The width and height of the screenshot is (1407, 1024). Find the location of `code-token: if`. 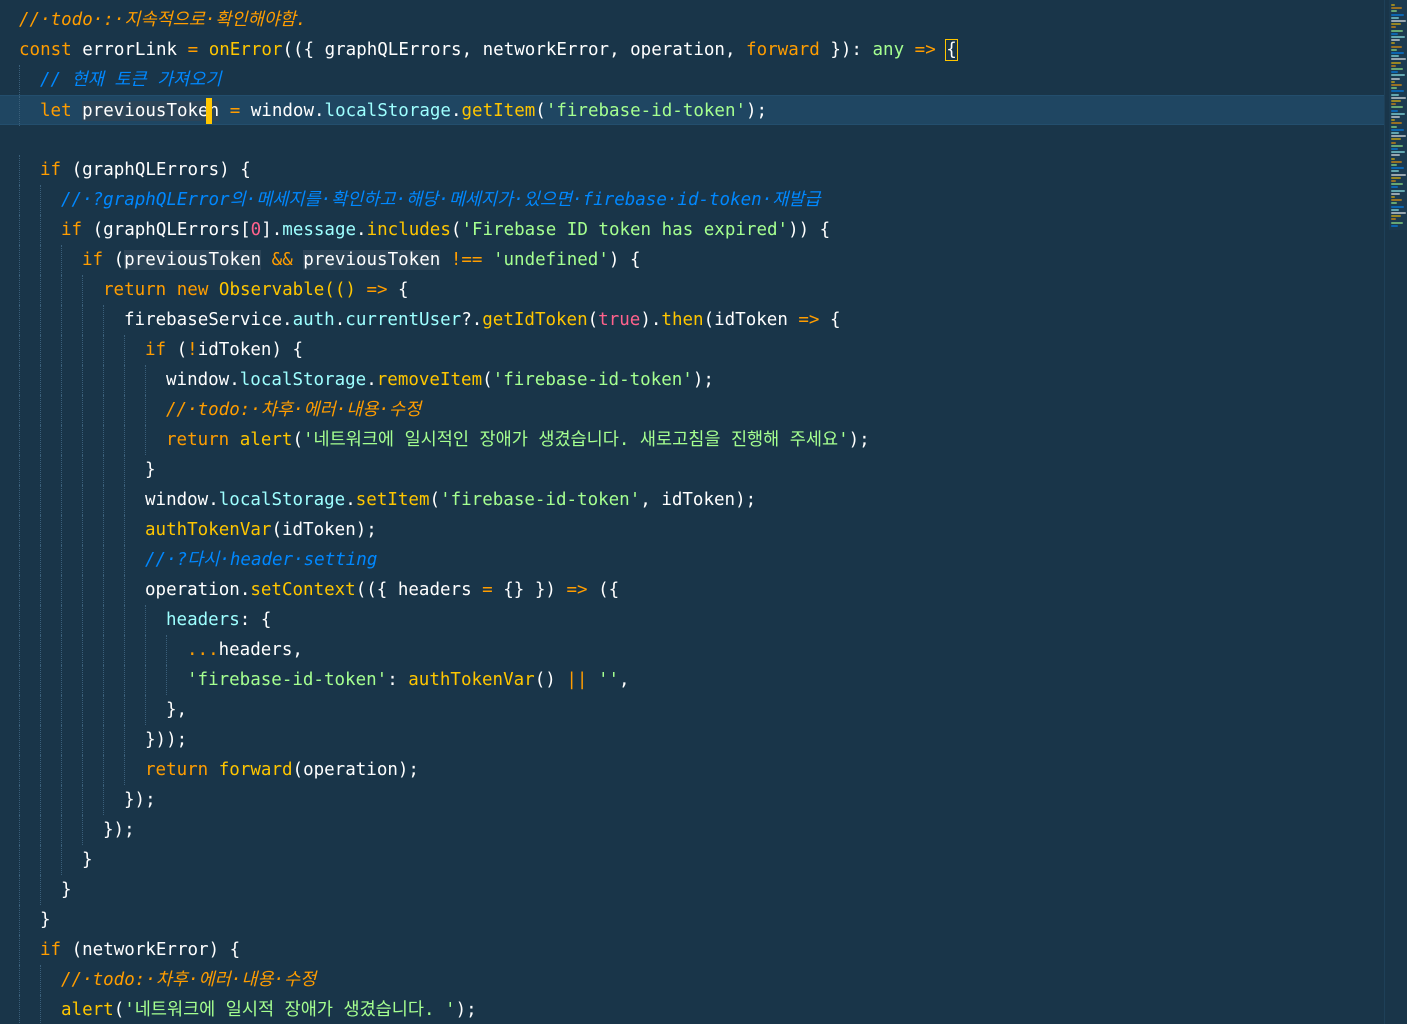

code-token: if is located at coordinates (72, 230).